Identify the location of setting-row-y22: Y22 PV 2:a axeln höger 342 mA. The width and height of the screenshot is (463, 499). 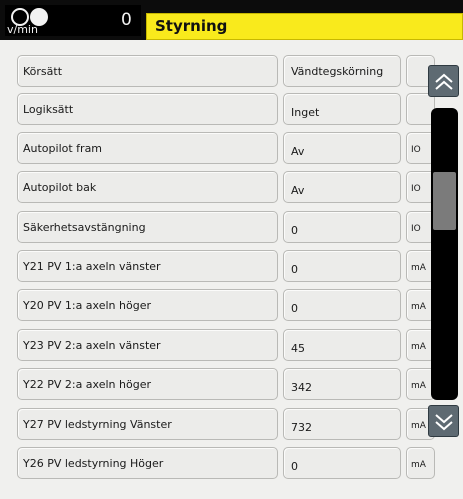
(226, 384).